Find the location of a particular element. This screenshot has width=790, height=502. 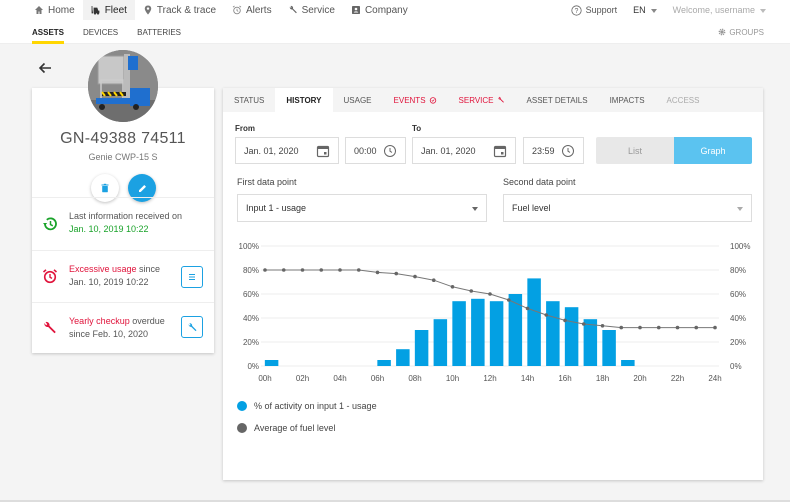

support-label: Support is located at coordinates (601, 10).